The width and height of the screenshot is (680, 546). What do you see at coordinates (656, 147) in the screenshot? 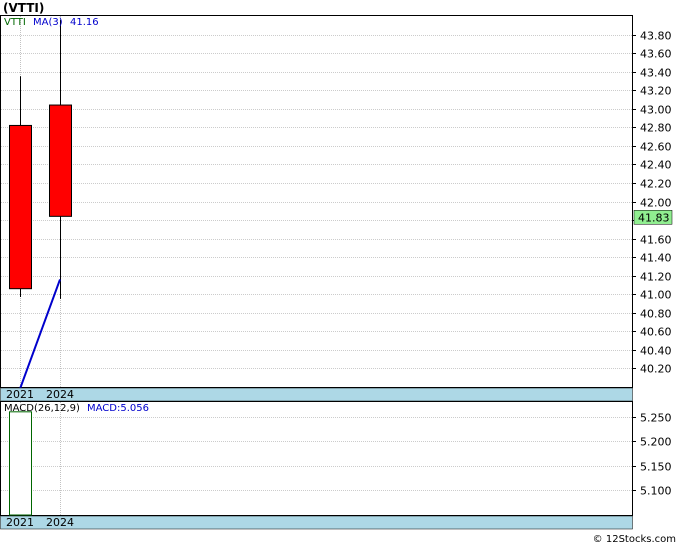
I see `price-y-tick-label: 42.60` at bounding box center [656, 147].